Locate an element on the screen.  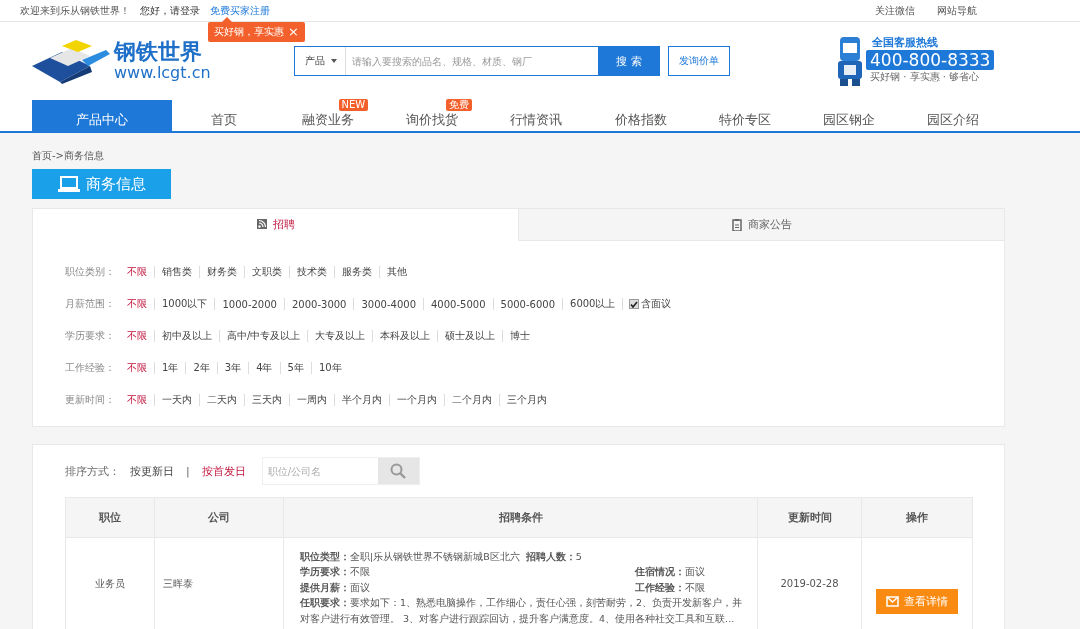
welcome-text: 欢迎来到乐从钢铁世界！ is located at coordinates (75, 10).